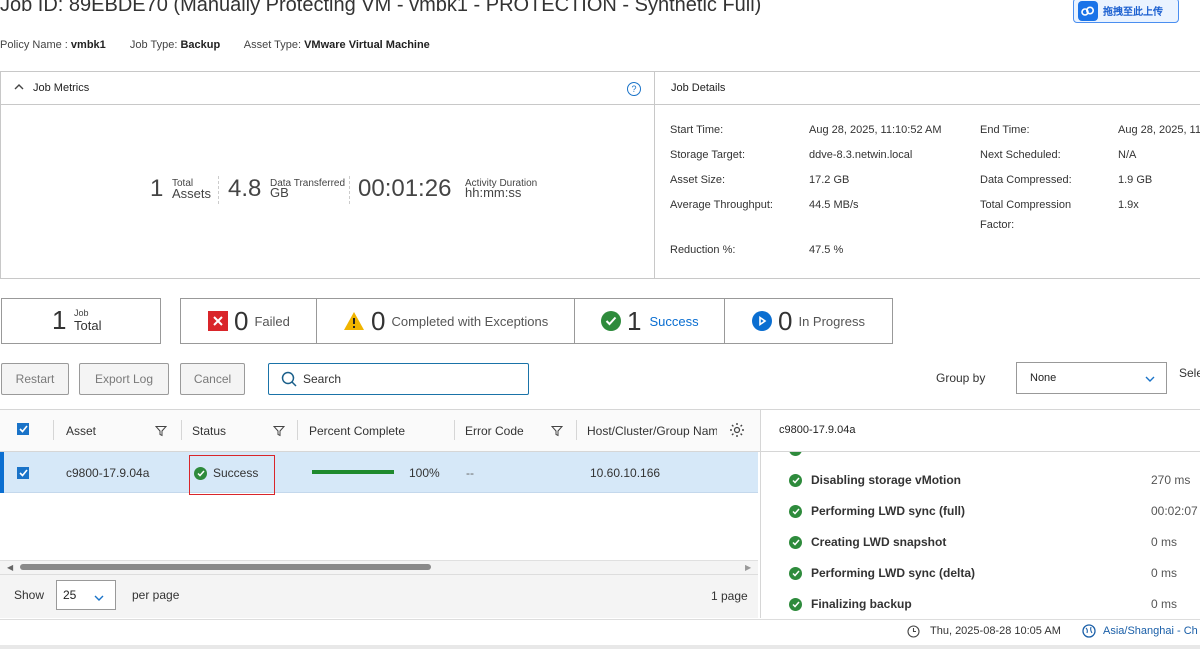  What do you see at coordinates (762, 321) in the screenshot?
I see `play-icon` at bounding box center [762, 321].